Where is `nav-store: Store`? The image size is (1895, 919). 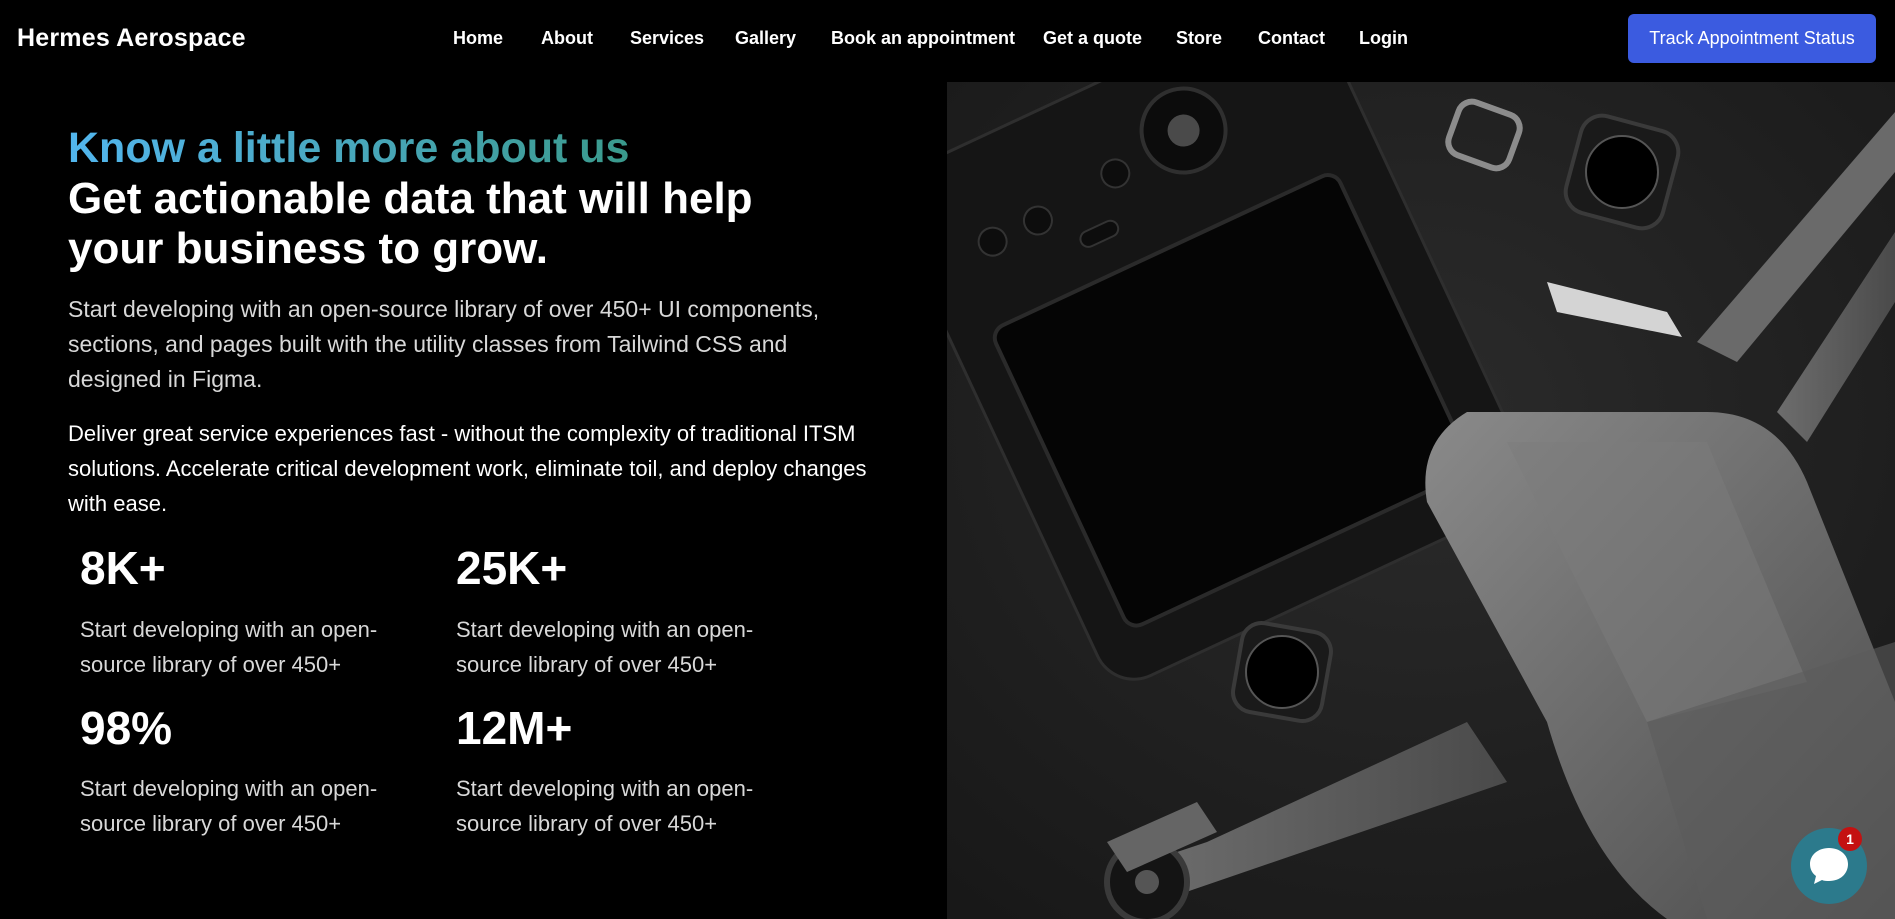
nav-store: Store is located at coordinates (1199, 38).